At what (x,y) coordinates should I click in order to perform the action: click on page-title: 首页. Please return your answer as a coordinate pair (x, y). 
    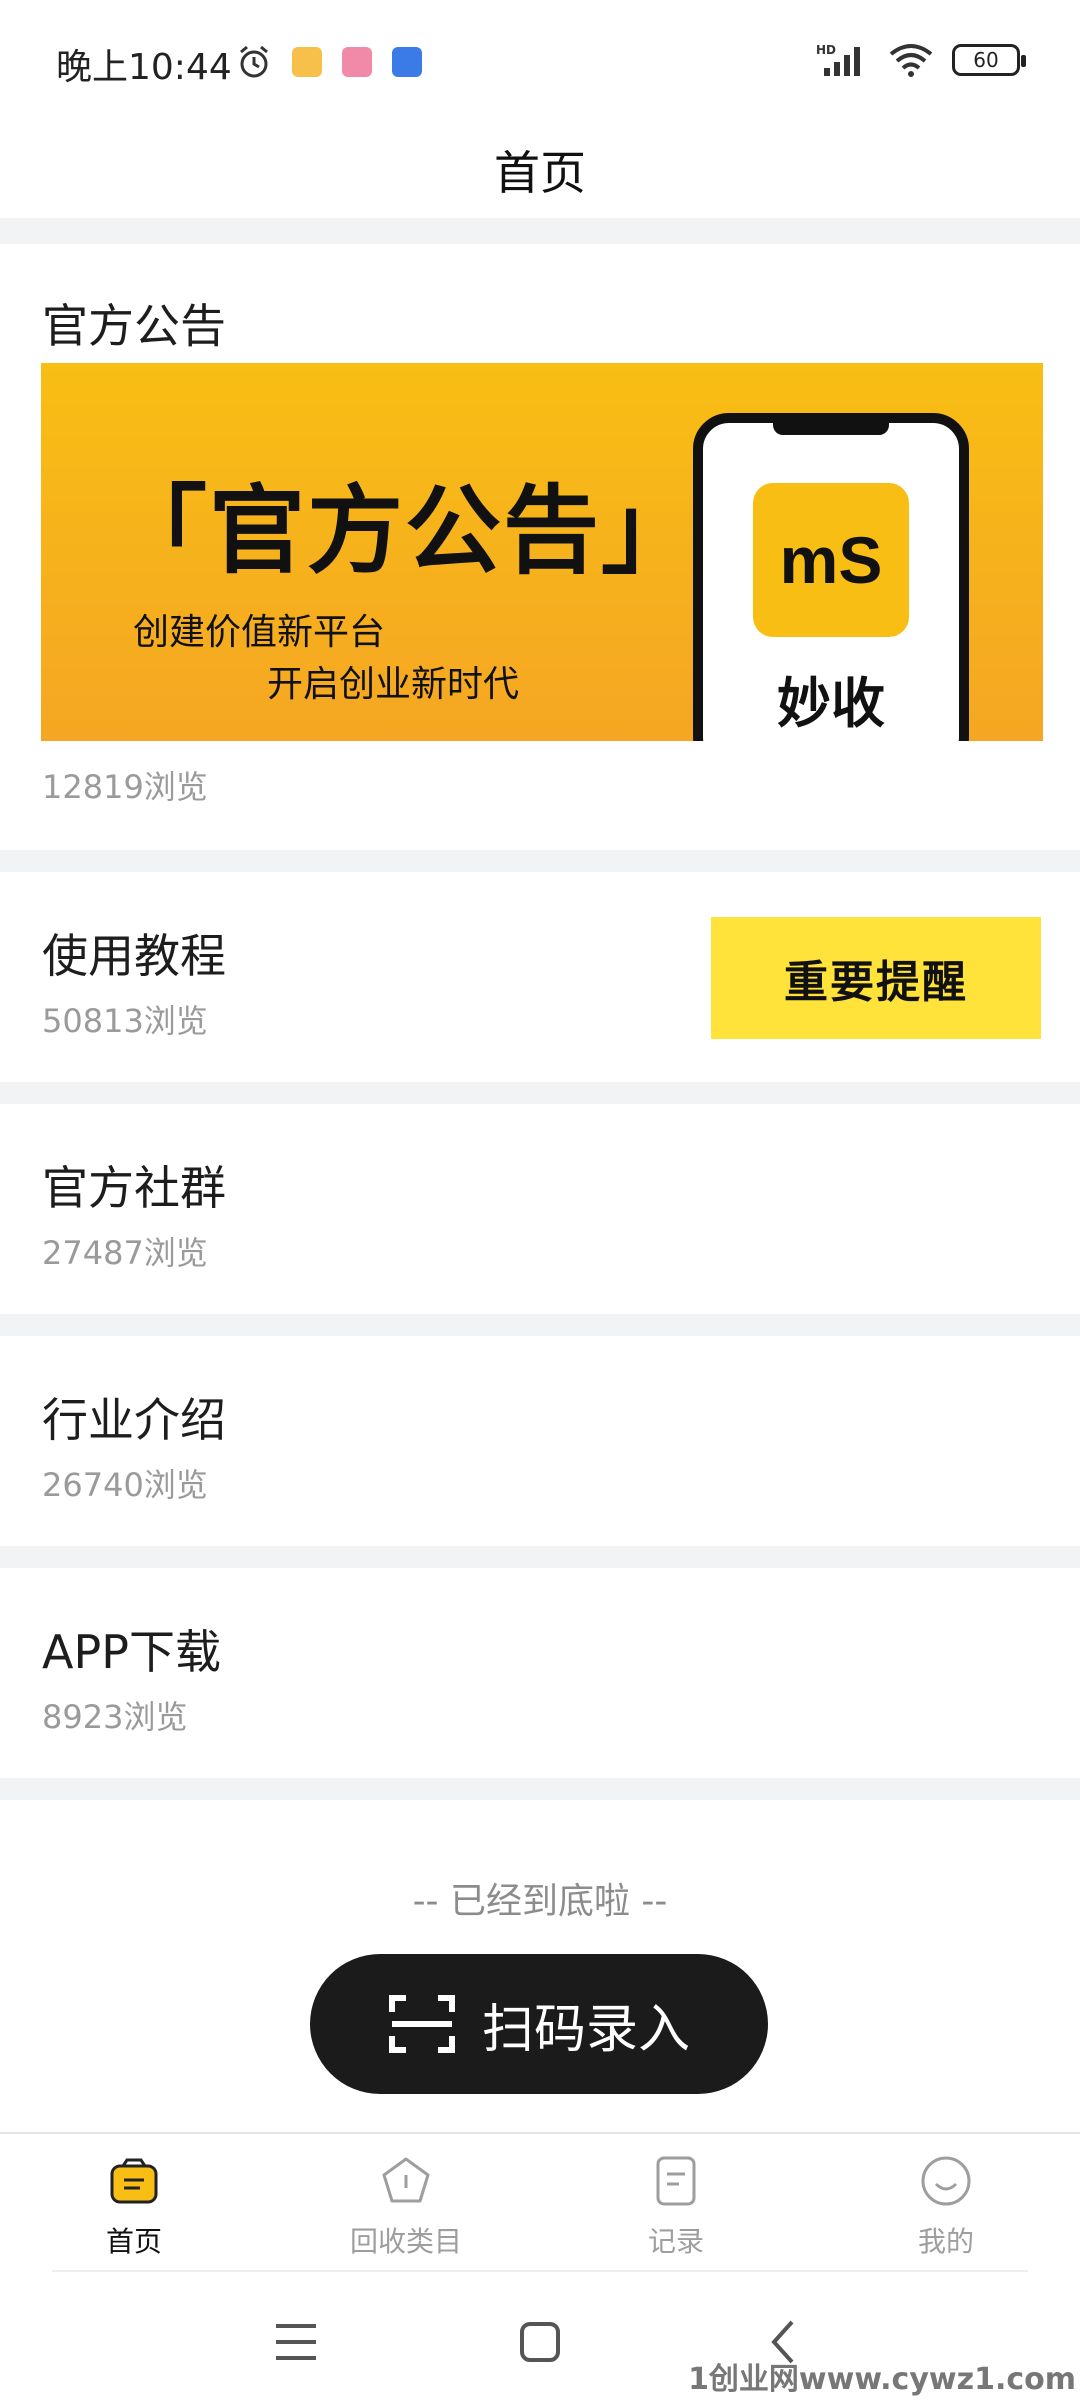
    Looking at the image, I should click on (540, 173).